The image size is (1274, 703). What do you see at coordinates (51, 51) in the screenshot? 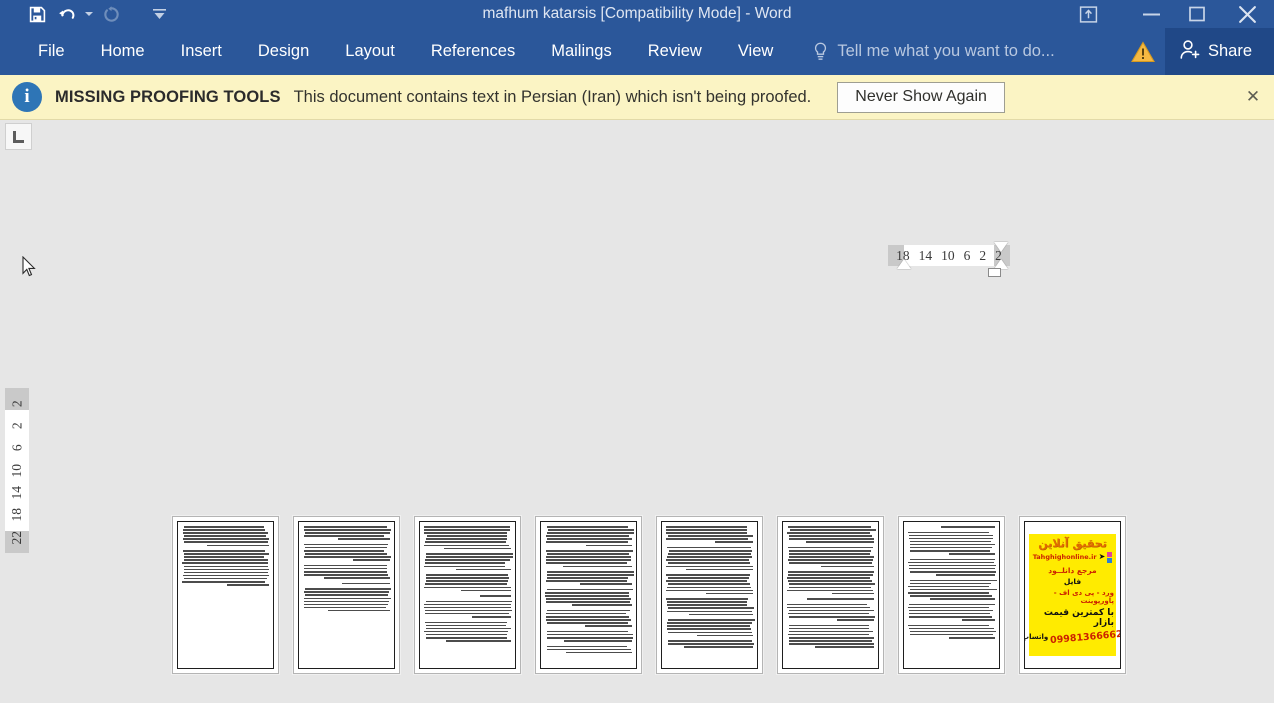
I see `tab-file: File` at bounding box center [51, 51].